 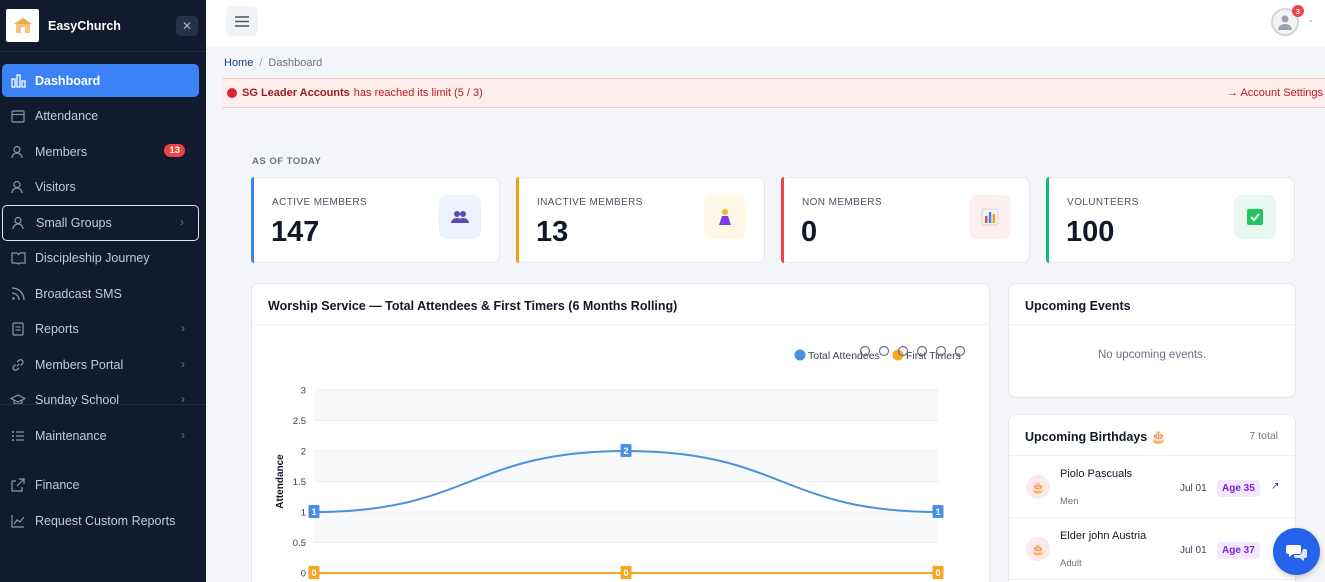 I want to click on birthdays-title: Upcoming Birthdays 🎂, so click(x=1096, y=437).